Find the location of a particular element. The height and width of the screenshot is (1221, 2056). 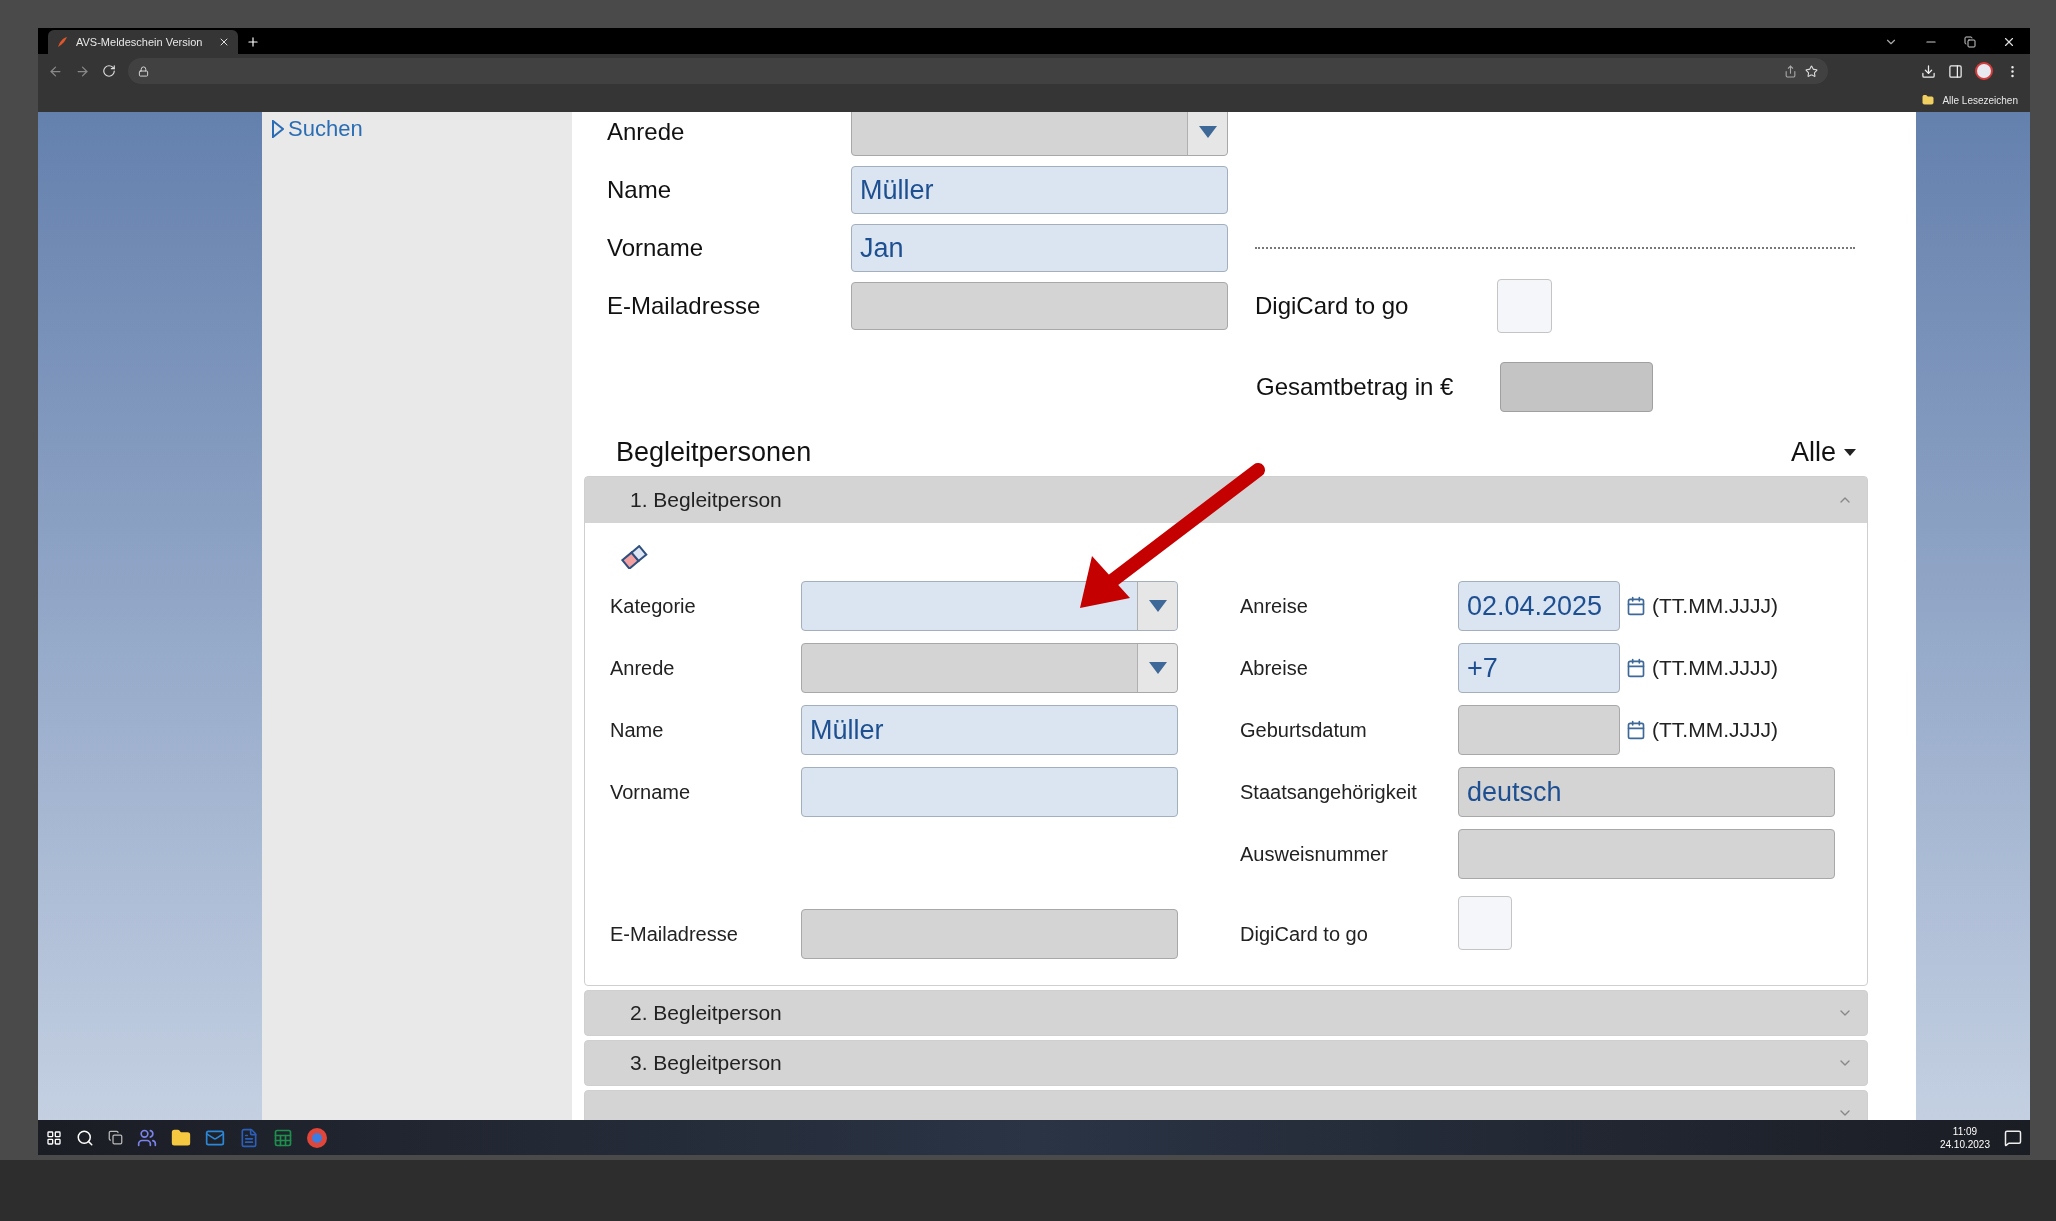

eraser-icon is located at coordinates (634, 557).